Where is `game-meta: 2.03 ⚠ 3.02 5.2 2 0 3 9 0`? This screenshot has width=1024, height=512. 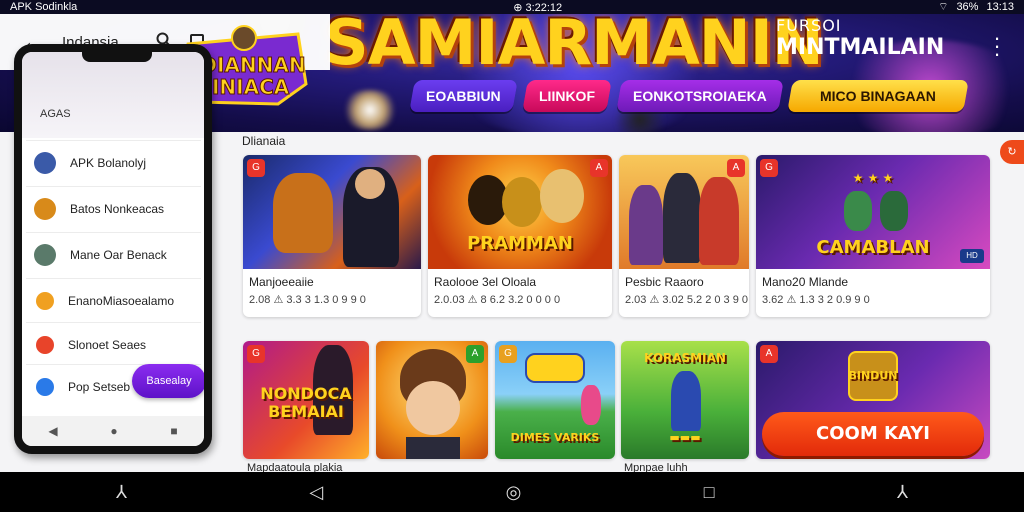
game-meta: 2.03 ⚠ 3.02 5.2 2 0 3 9 0 is located at coordinates (687, 300).